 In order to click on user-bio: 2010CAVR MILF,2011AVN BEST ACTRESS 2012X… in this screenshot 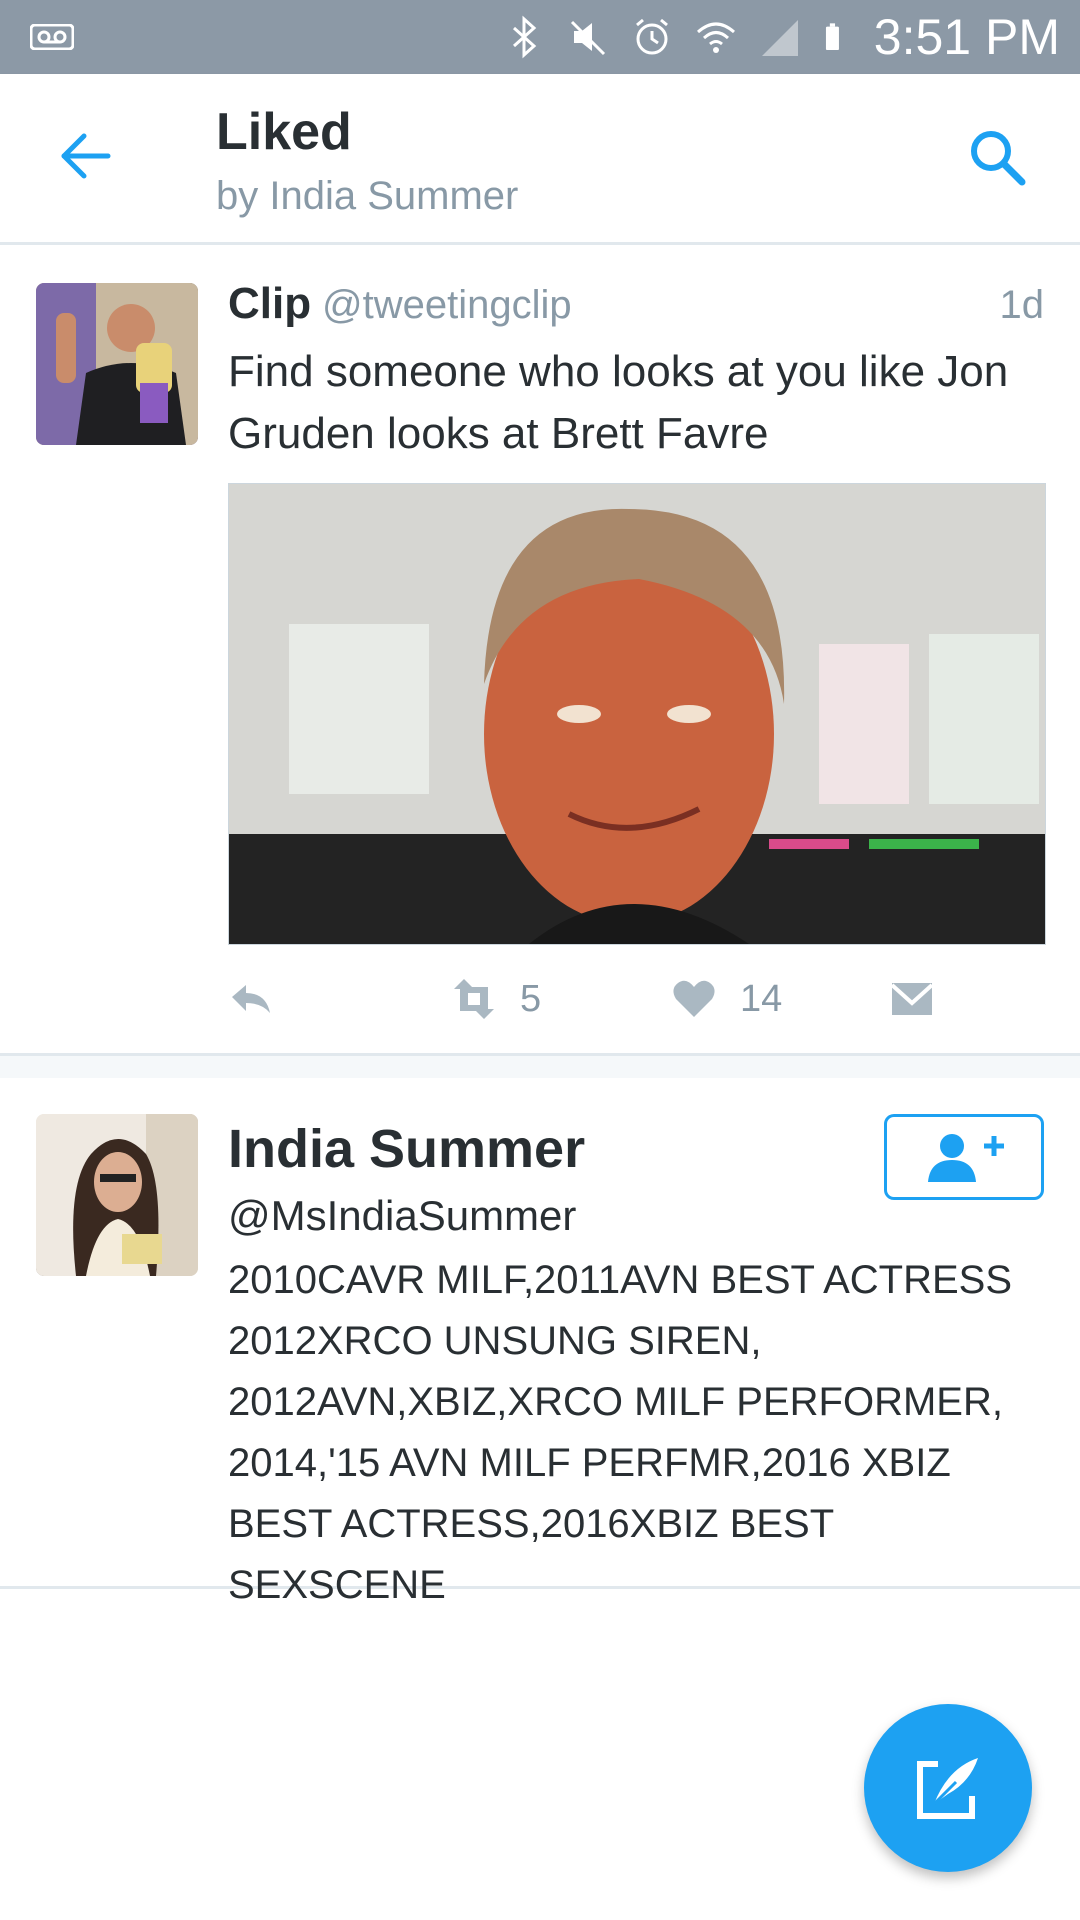, I will do `click(620, 1432)`.